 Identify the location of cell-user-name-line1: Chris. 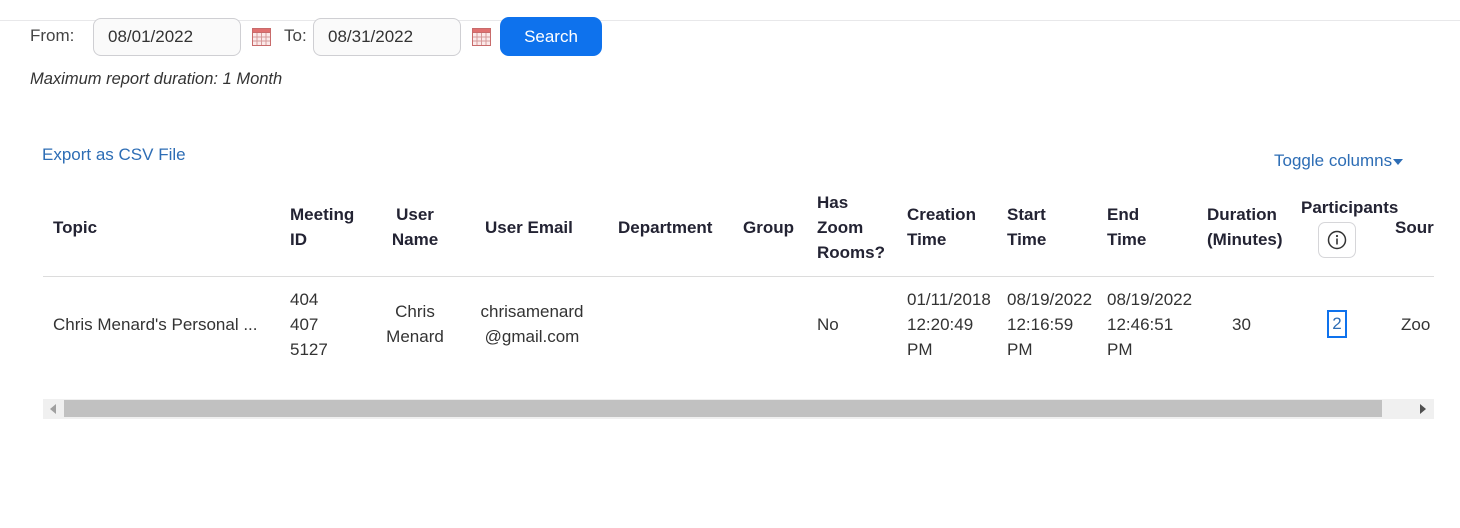
(415, 311).